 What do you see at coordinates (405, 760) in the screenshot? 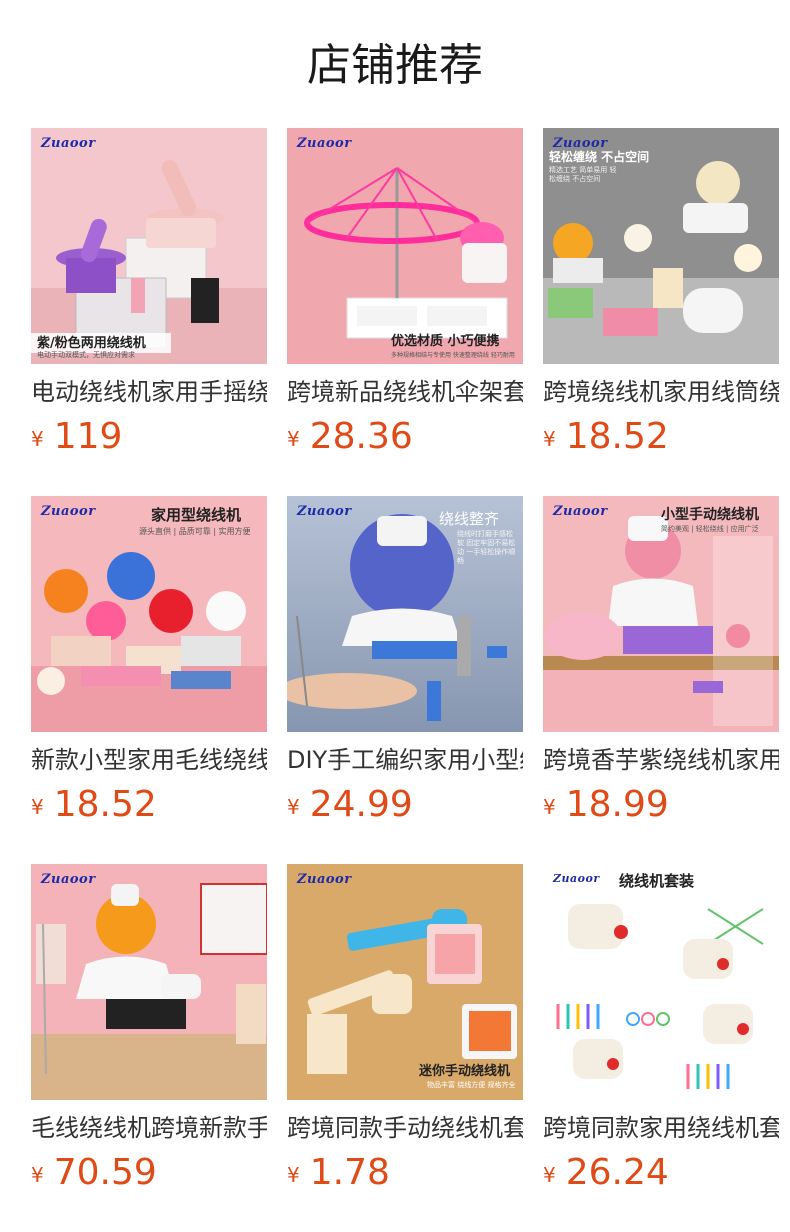
I see `product-name: DIY手工编织家用小型绕线机` at bounding box center [405, 760].